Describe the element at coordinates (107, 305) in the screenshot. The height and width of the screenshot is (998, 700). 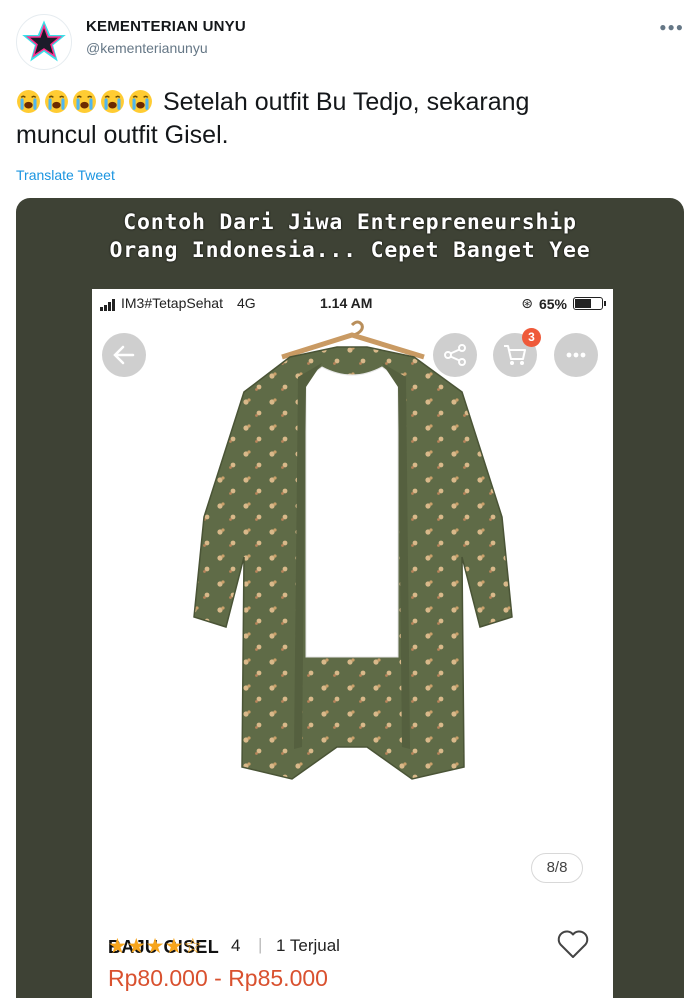
I see `signal-icon` at that location.